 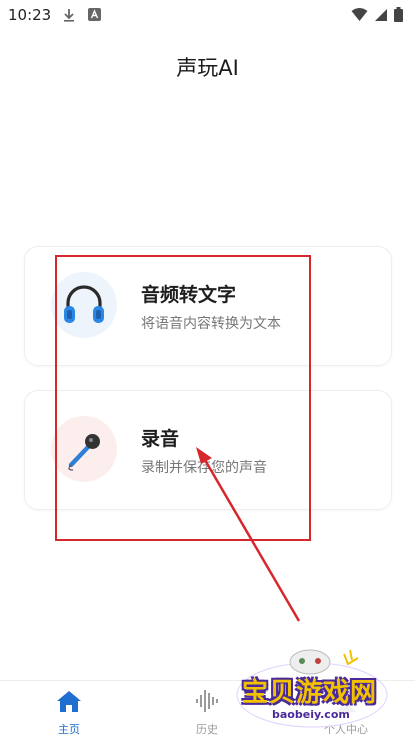 What do you see at coordinates (207, 15) in the screenshot?
I see `status-bar: 10:23` at bounding box center [207, 15].